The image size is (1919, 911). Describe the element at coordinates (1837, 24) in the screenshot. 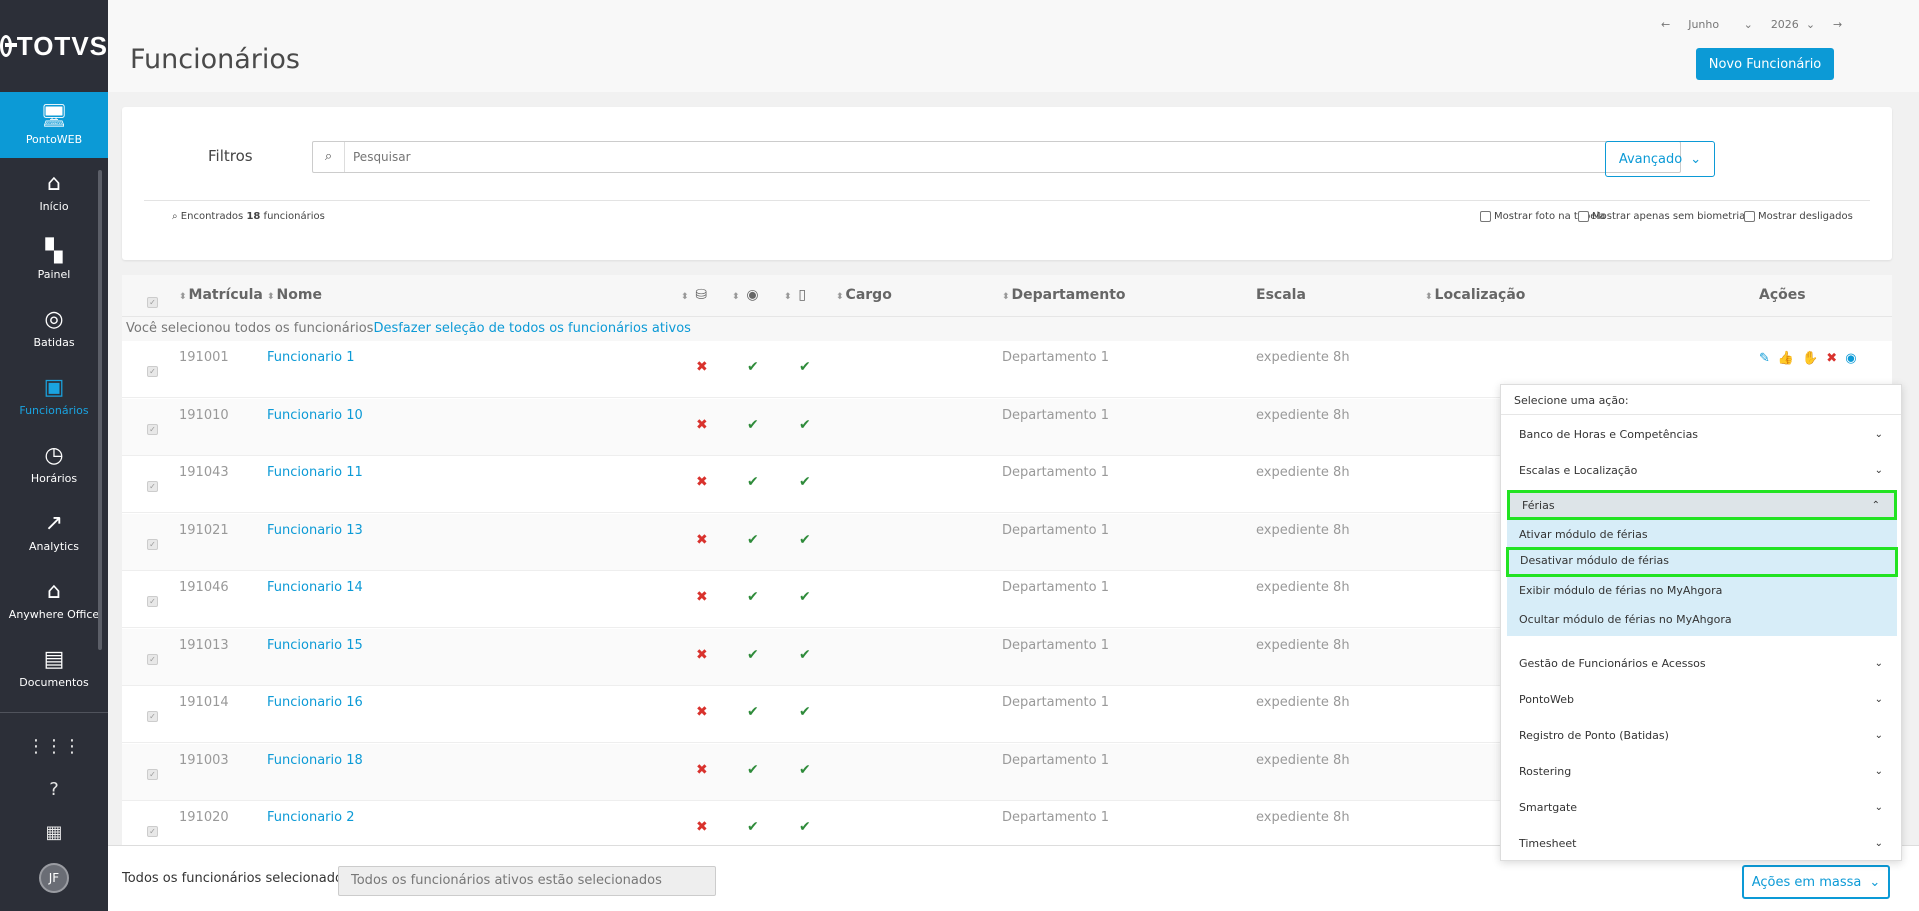

I see `next-month-icon: →` at that location.